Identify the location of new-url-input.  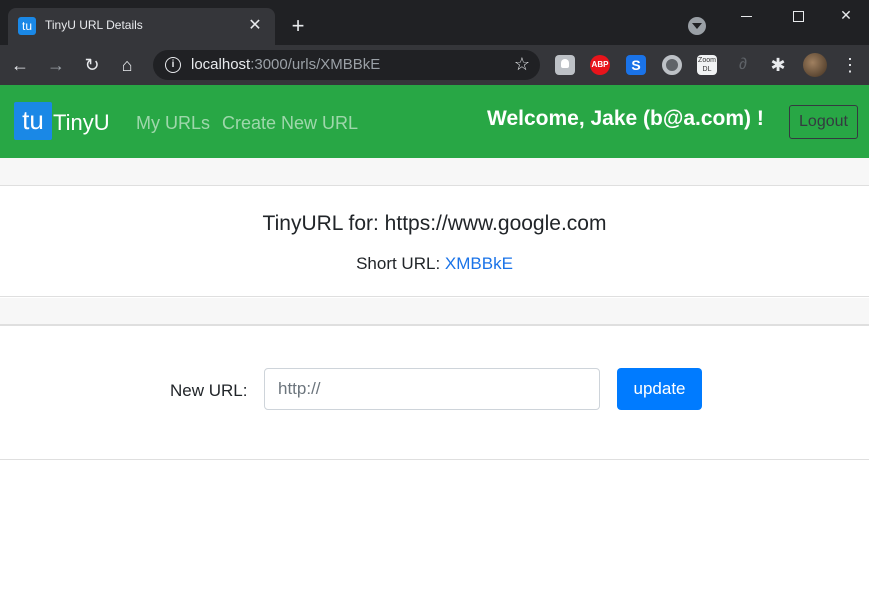
(432, 389).